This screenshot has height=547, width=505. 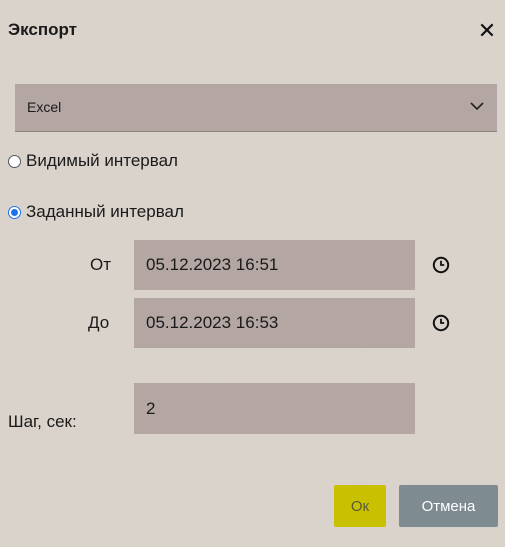 I want to click on step-value: 2, so click(x=151, y=408).